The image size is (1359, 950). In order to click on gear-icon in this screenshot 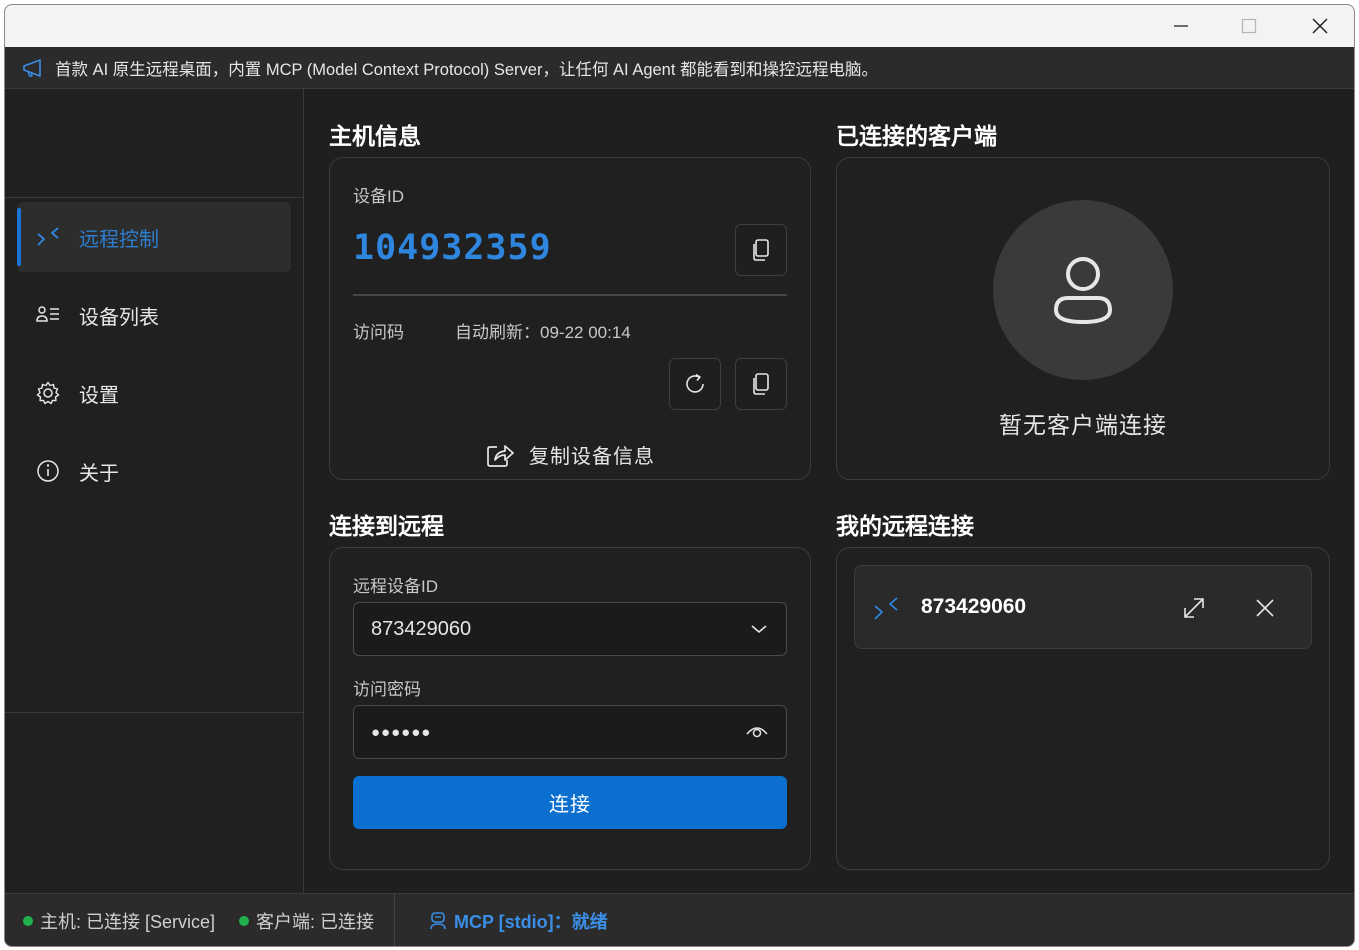, I will do `click(48, 393)`.